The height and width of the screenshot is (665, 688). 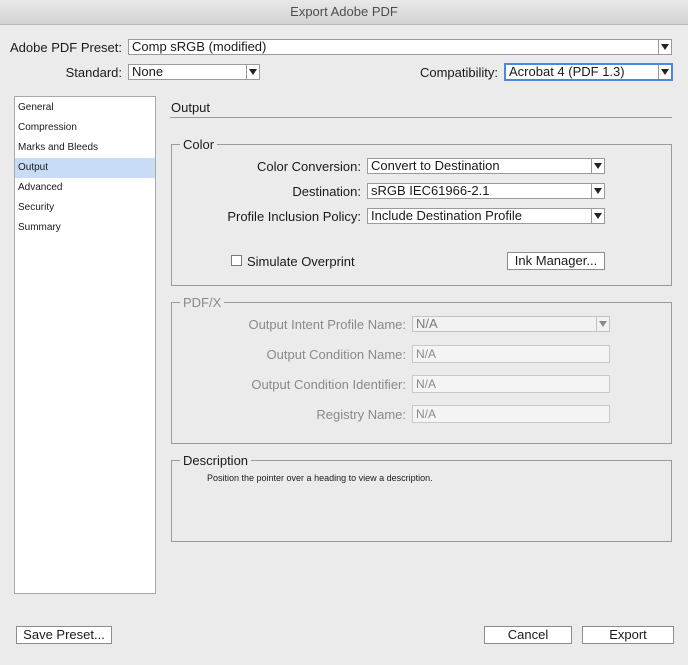 What do you see at coordinates (85, 208) in the screenshot?
I see `sidebar-item-security: Security` at bounding box center [85, 208].